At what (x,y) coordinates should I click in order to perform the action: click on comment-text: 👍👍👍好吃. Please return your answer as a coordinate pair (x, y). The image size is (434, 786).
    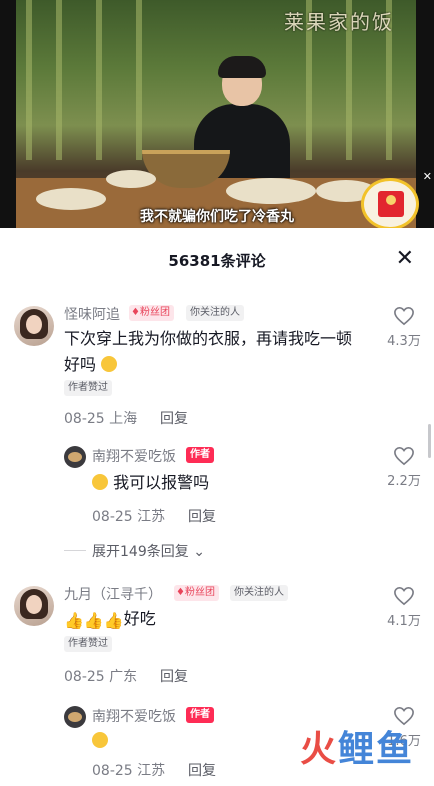
    Looking at the image, I should click on (110, 620).